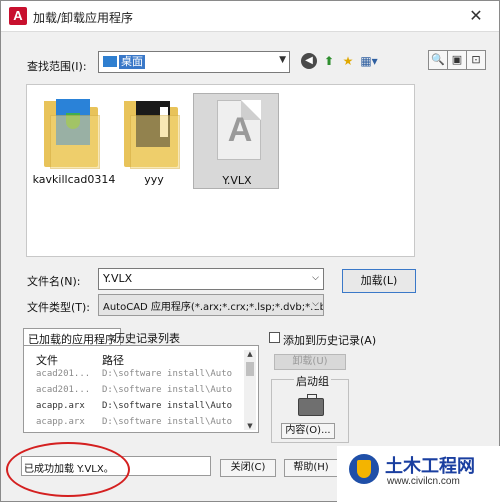 This screenshot has width=500, height=502. What do you see at coordinates (147, 337) in the screenshot?
I see `tab-history-list: 历史记录列表` at bounding box center [147, 337].